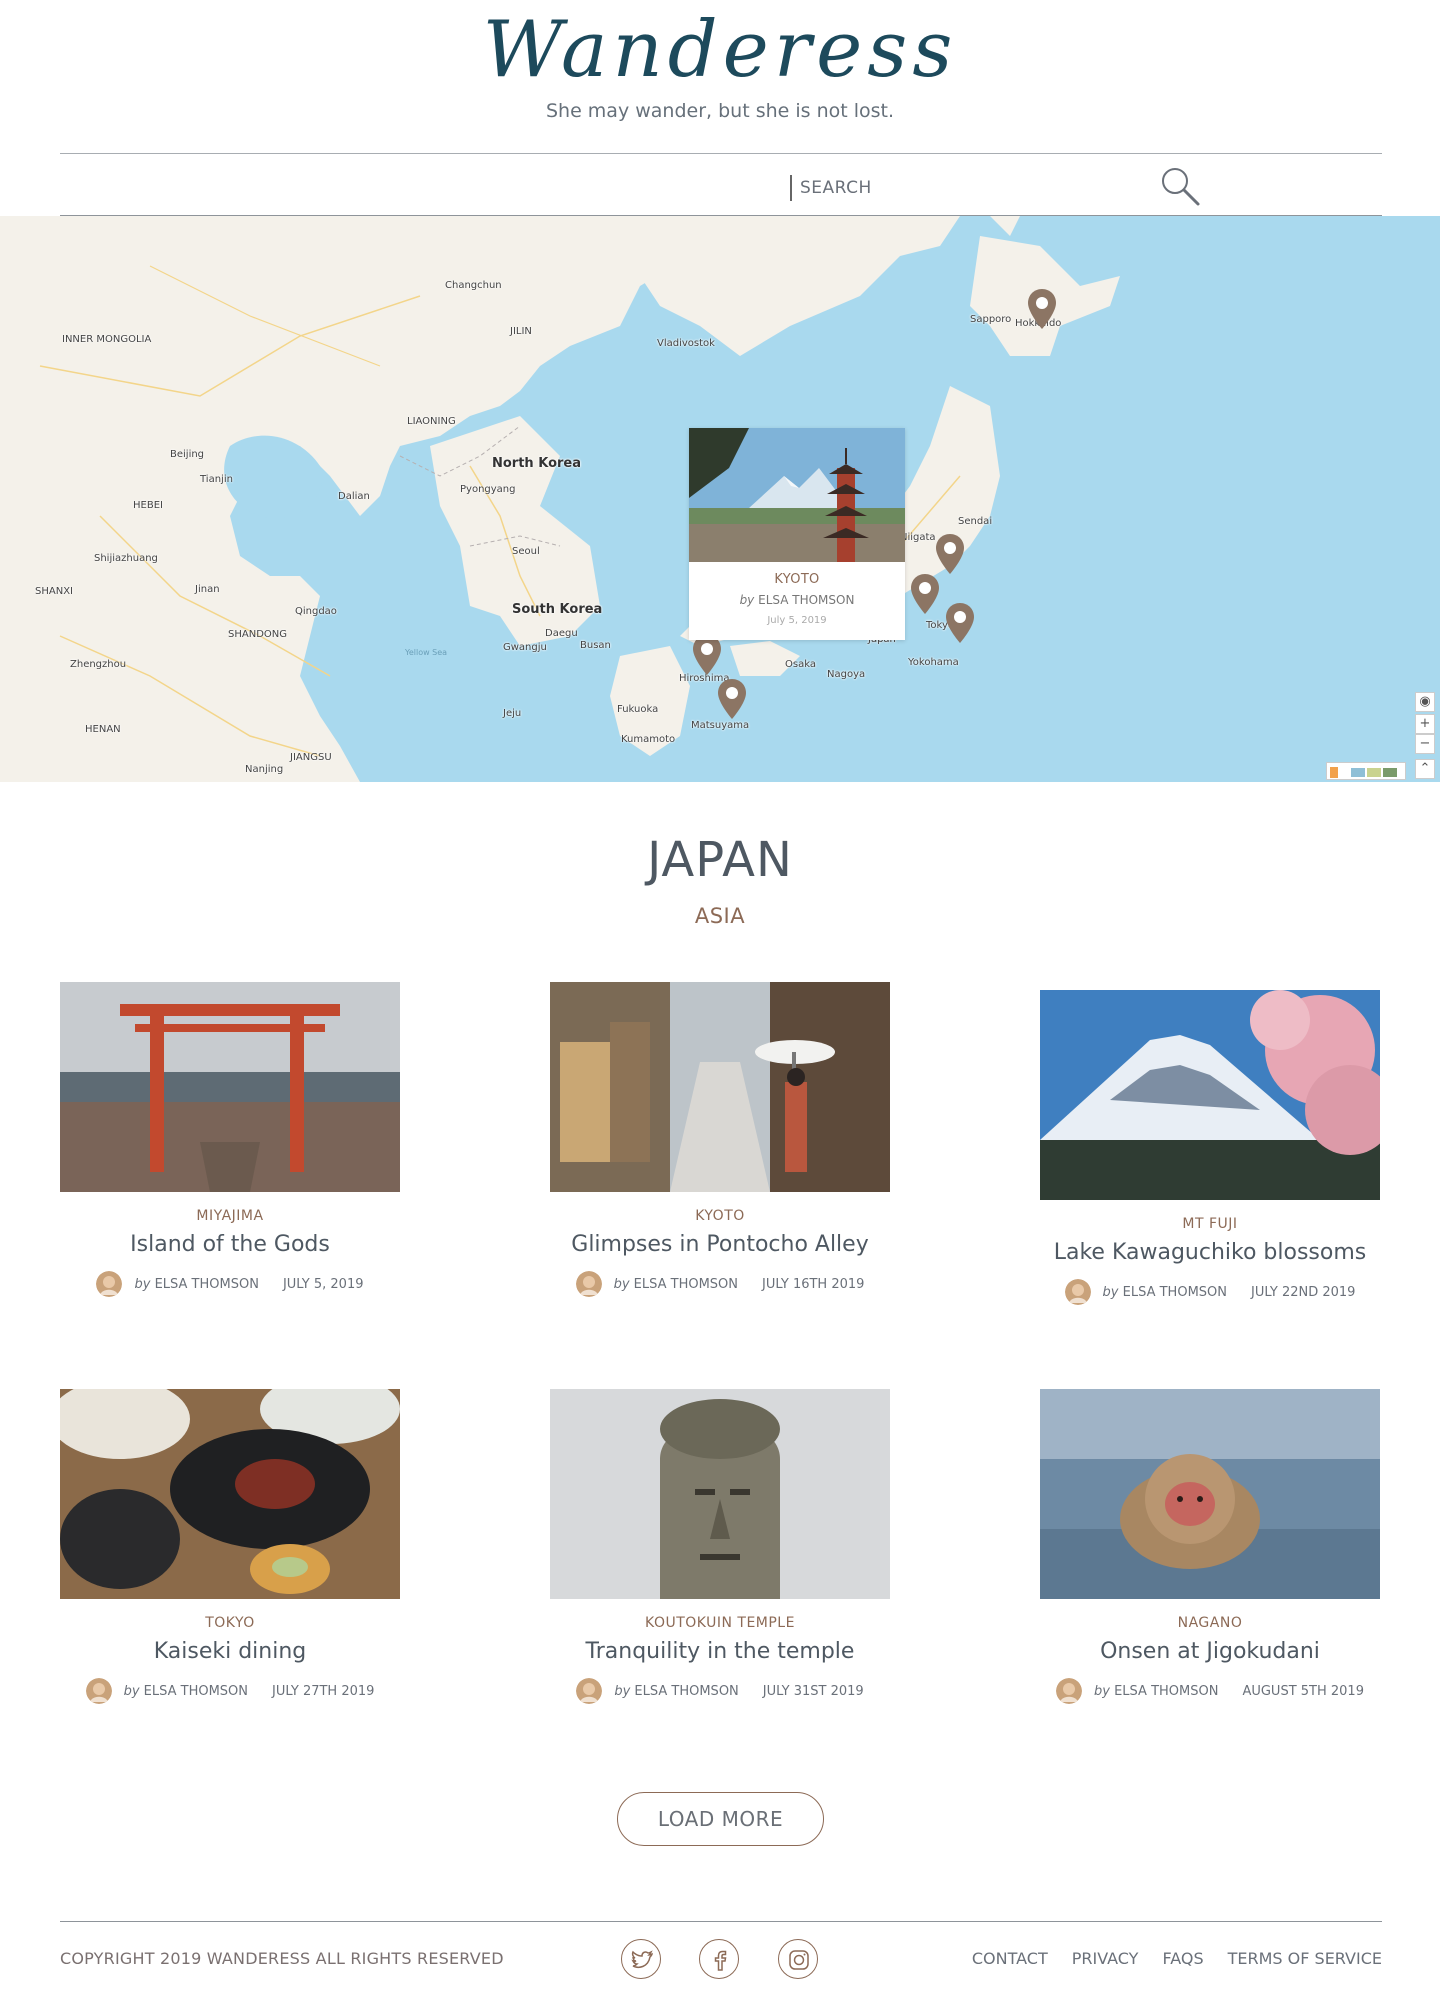 The image size is (1440, 2000). What do you see at coordinates (536, 463) in the screenshot?
I see `map-label-north-korea: North Korea` at bounding box center [536, 463].